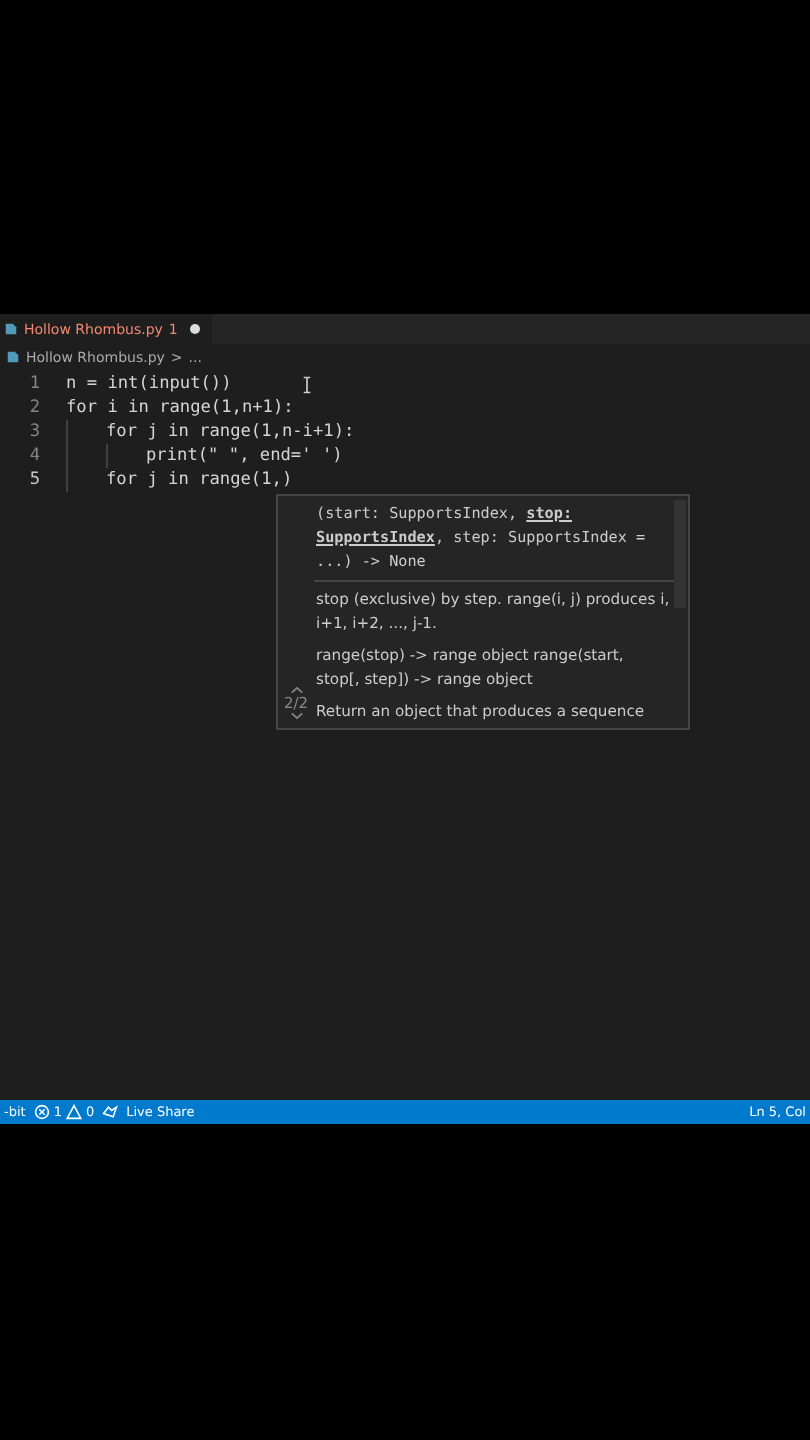 The image size is (810, 1440). Describe the element at coordinates (244, 456) in the screenshot. I see `code-line: print(" ", end=' ')` at that location.